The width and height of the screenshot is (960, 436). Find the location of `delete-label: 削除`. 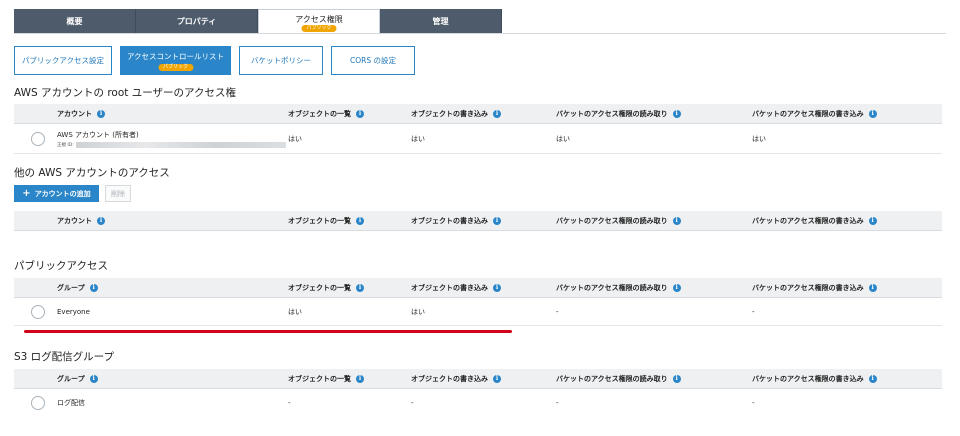

delete-label: 削除 is located at coordinates (118, 193).